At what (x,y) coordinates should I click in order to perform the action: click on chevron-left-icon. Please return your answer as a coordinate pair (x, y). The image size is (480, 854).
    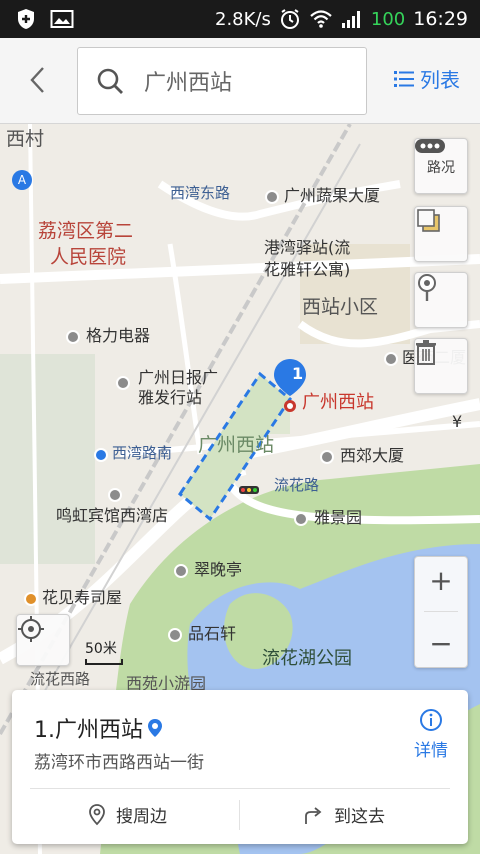
    Looking at the image, I should click on (37, 80).